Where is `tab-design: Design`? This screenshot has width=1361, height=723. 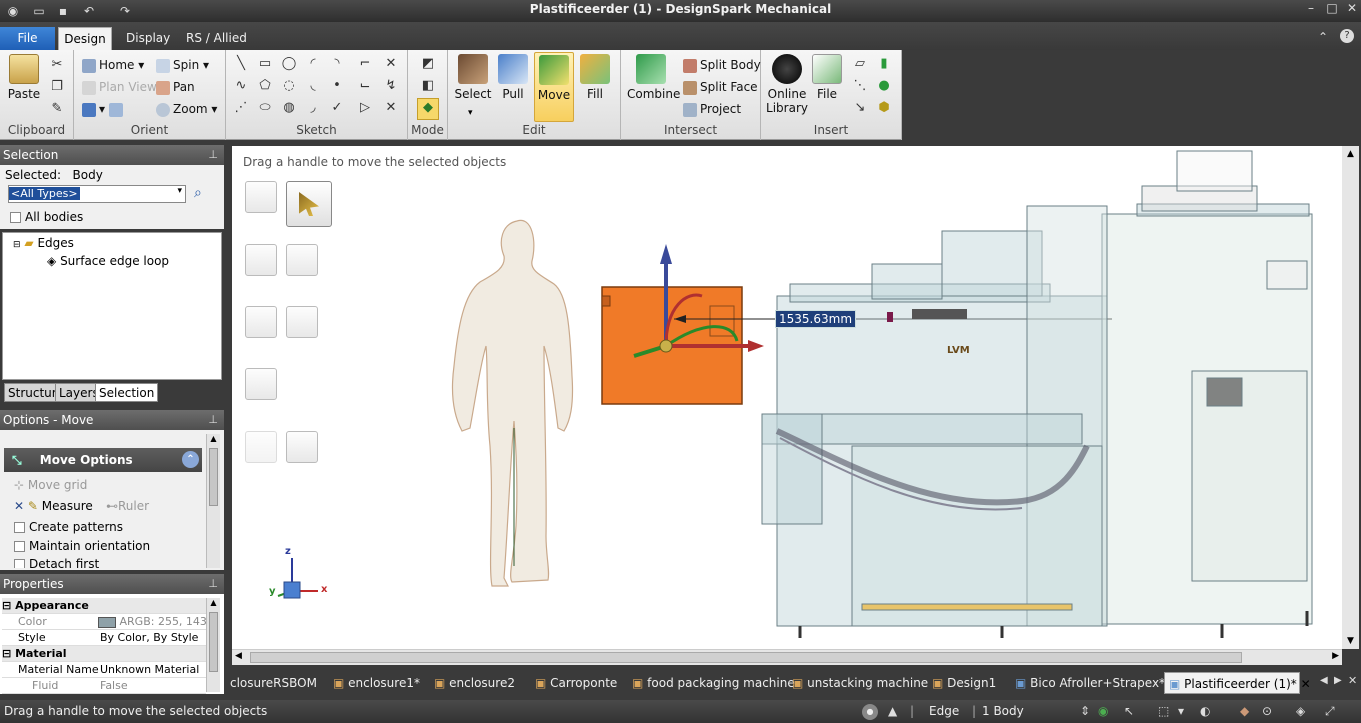 tab-design: Design is located at coordinates (85, 38).